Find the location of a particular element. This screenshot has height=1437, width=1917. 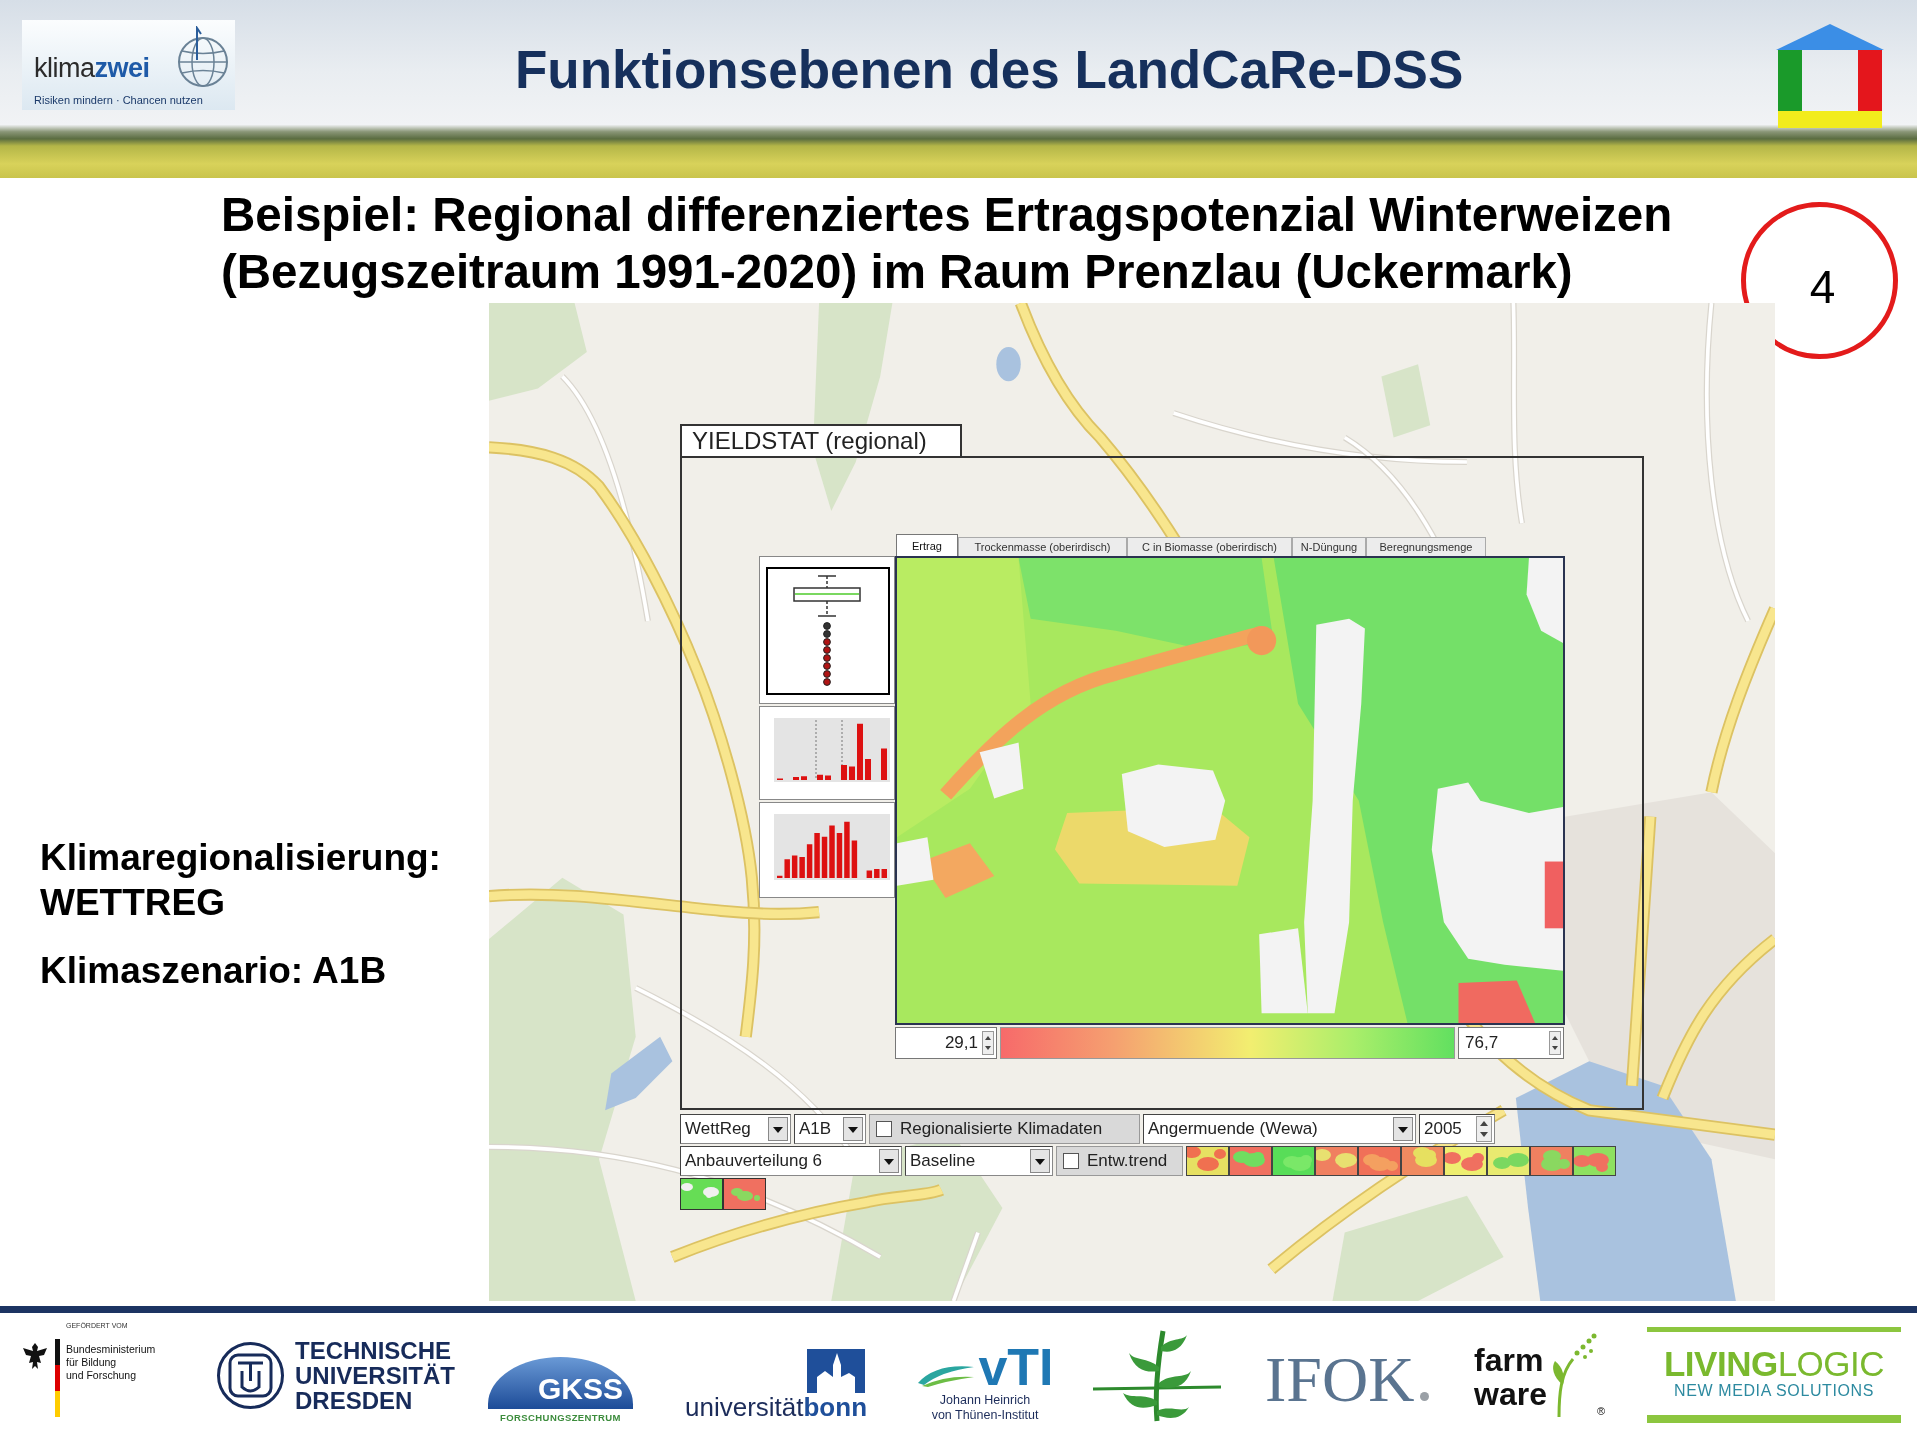

livinglogic-subtitle: NEW MEDIA SOLUTIONS is located at coordinates (1774, 1390).